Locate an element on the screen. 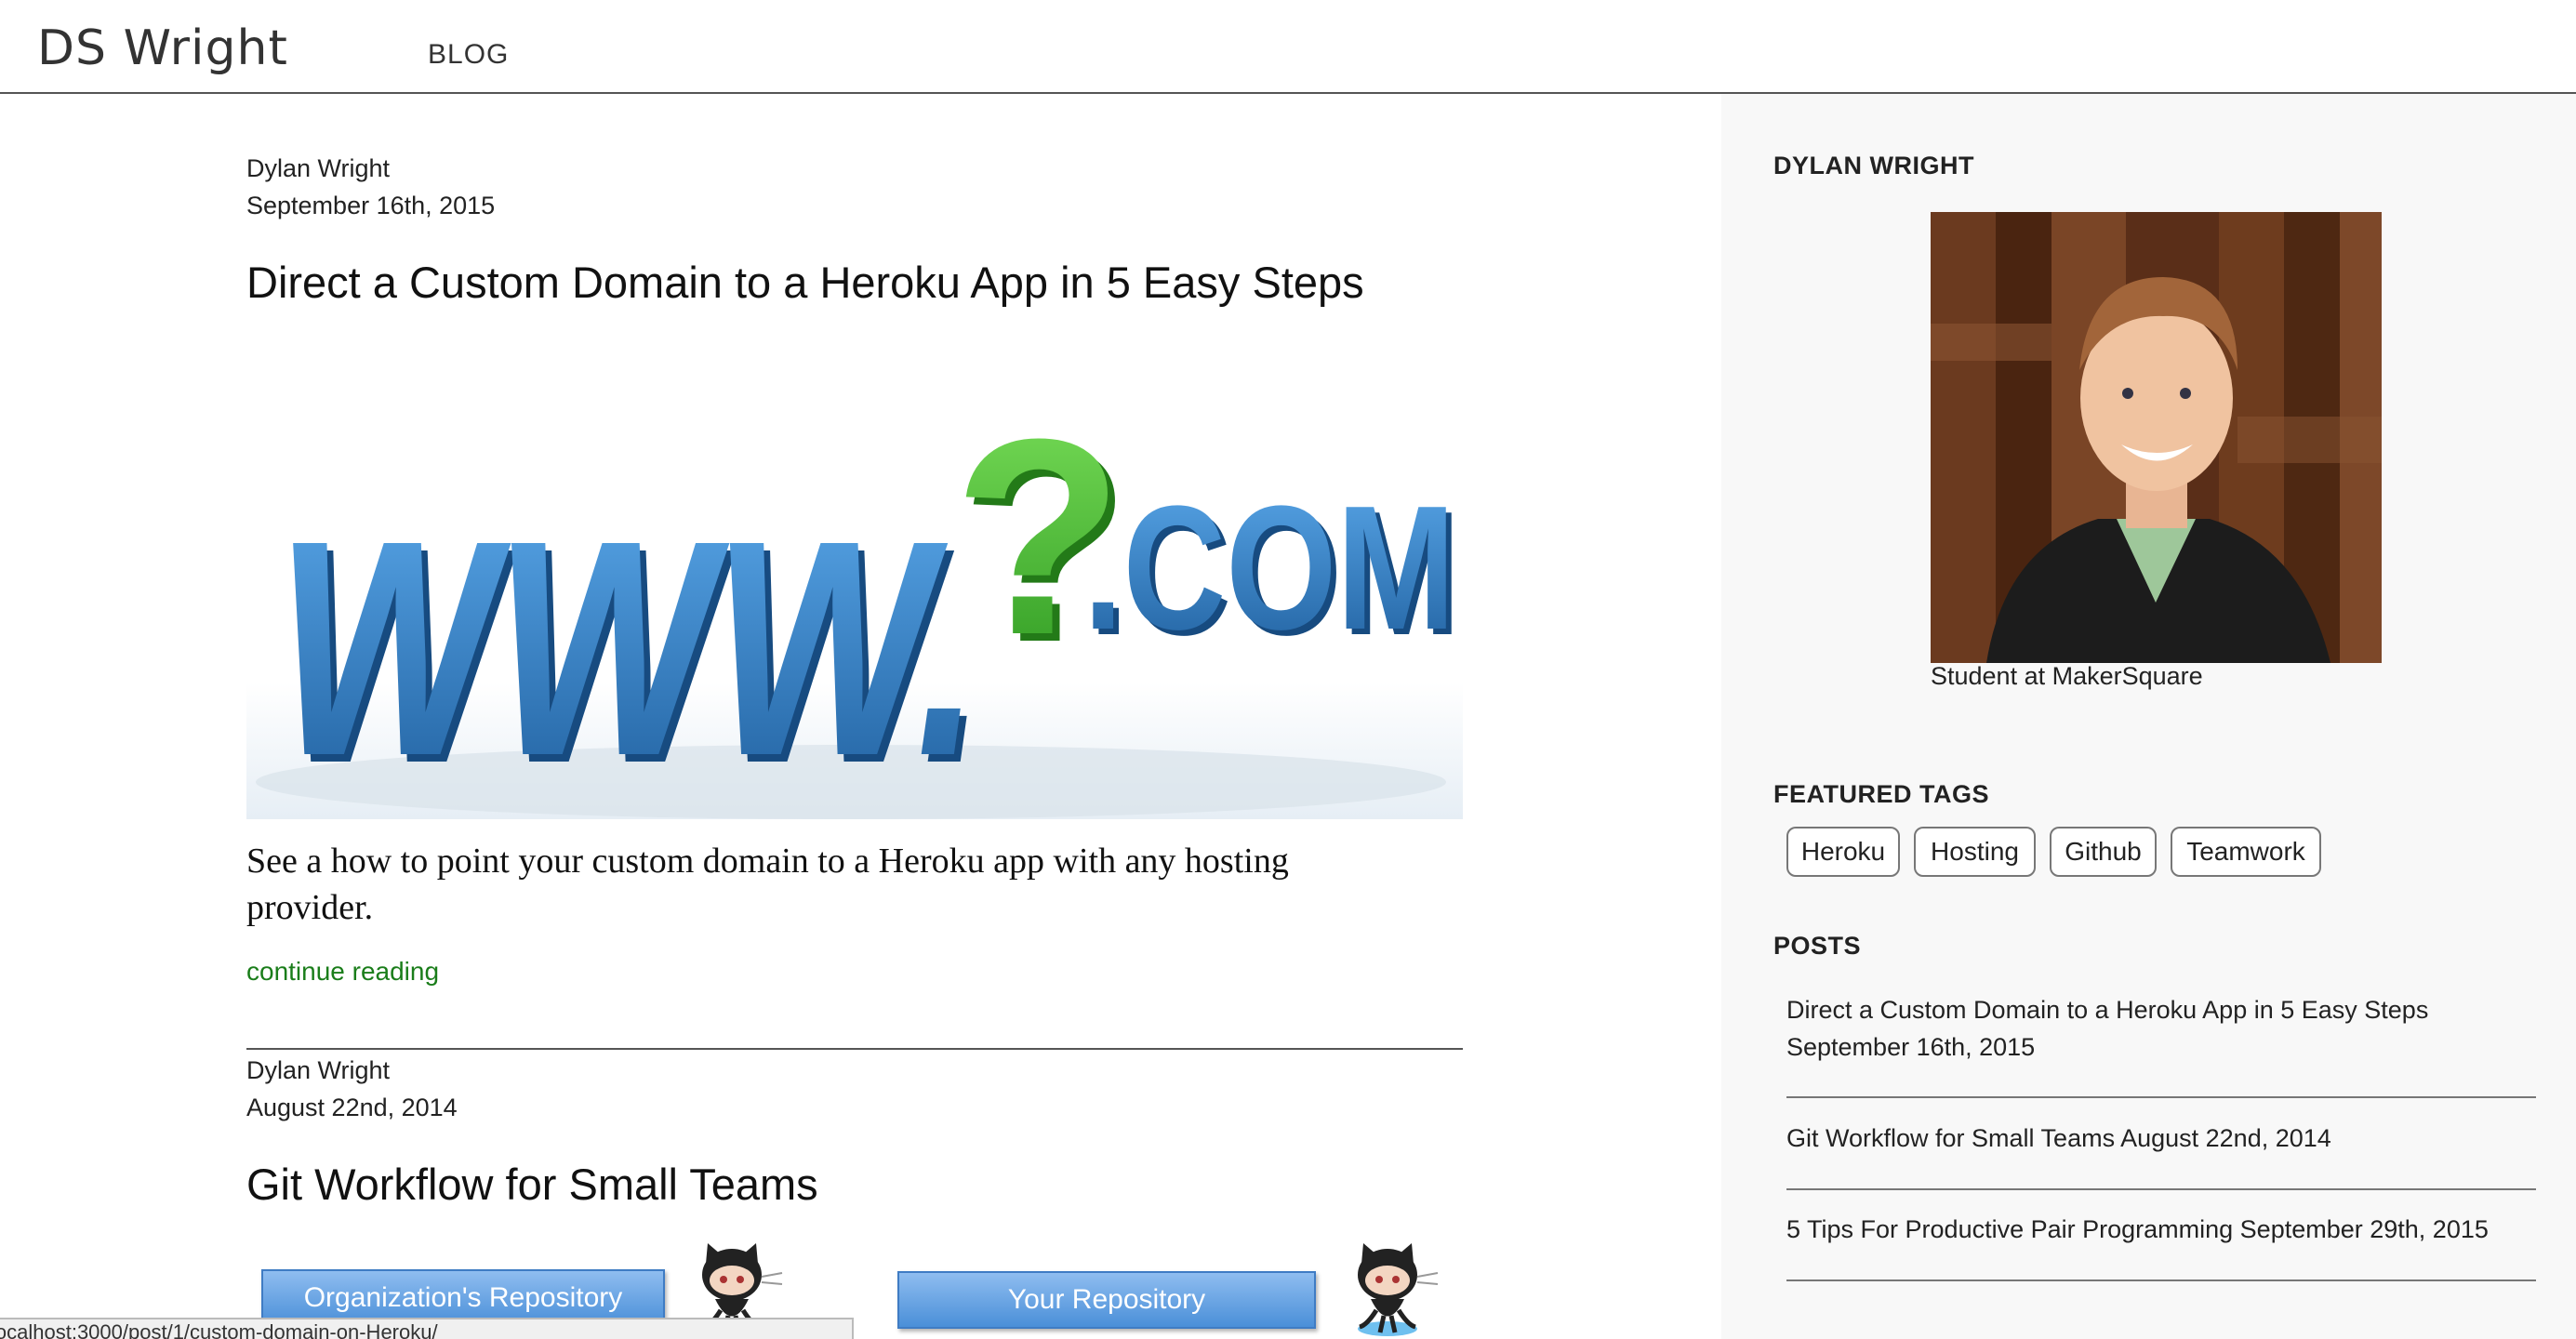 Image resolution: width=2576 pixels, height=1339 pixels. your-repository-box: Your Repository is located at coordinates (1106, 1300).